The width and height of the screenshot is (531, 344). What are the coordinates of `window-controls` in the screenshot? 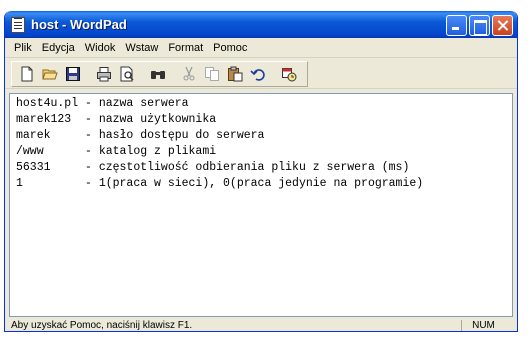 It's located at (479, 25).